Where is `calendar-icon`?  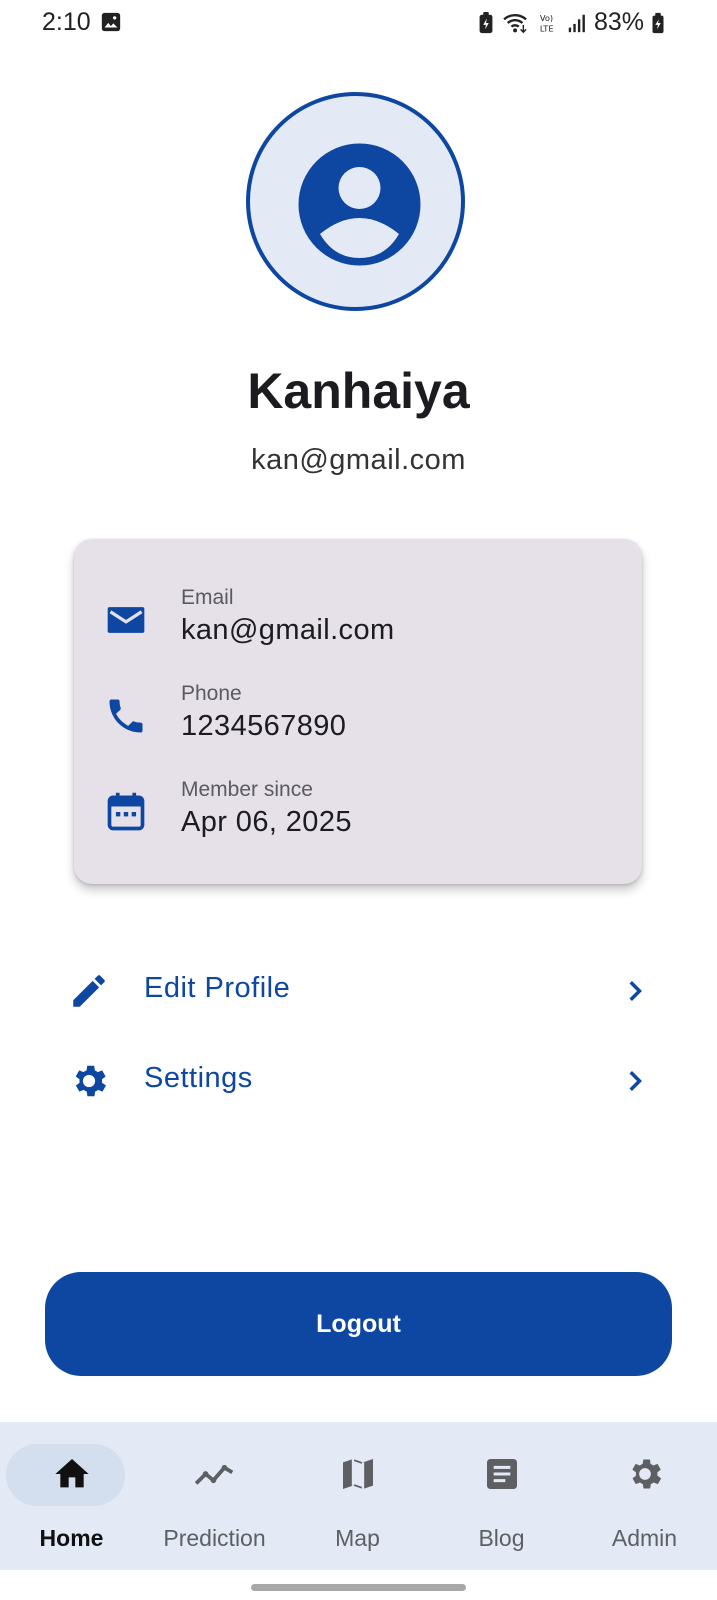
calendar-icon is located at coordinates (126, 812).